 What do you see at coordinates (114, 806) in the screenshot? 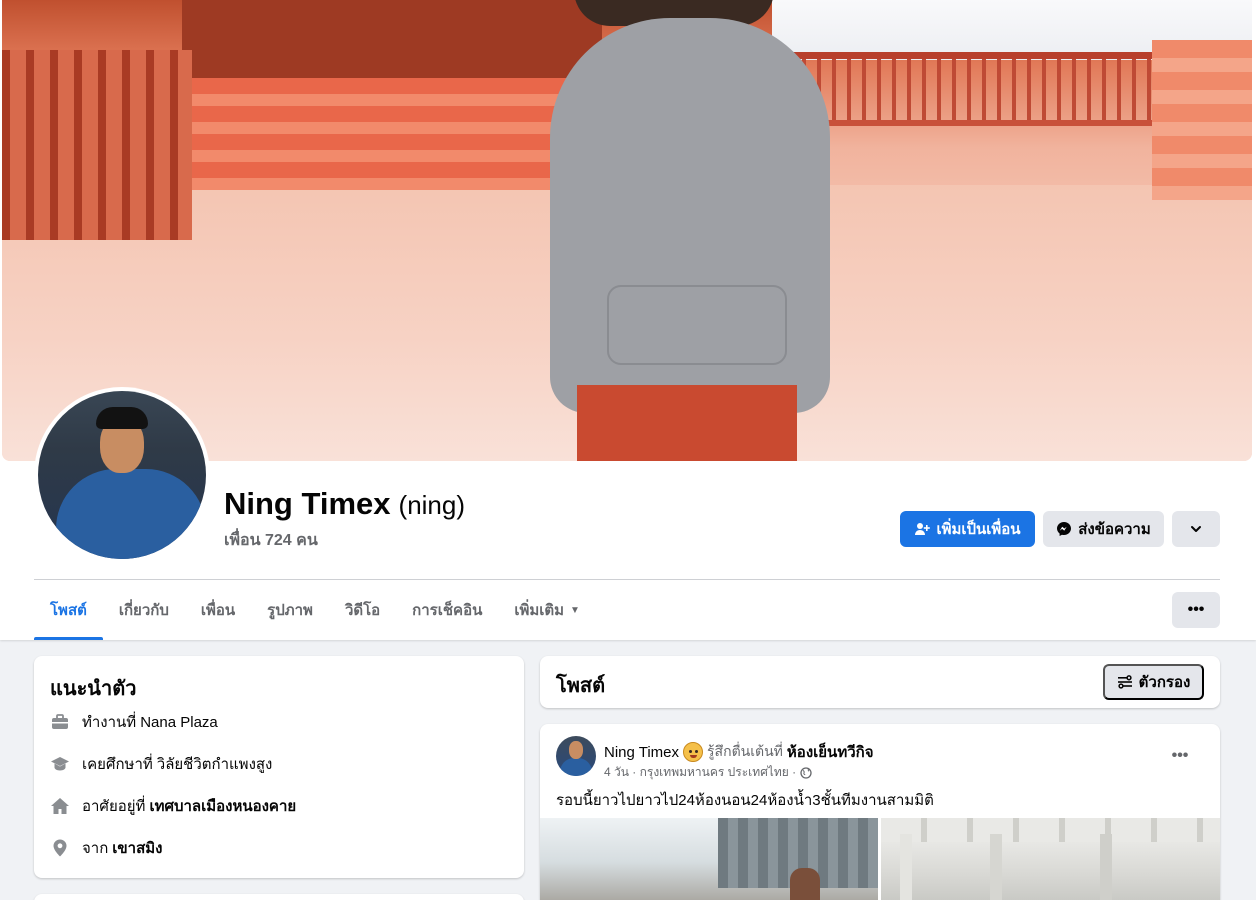
I see `intro-lives-prefix: อาศัยอยู่ที่` at bounding box center [114, 806].